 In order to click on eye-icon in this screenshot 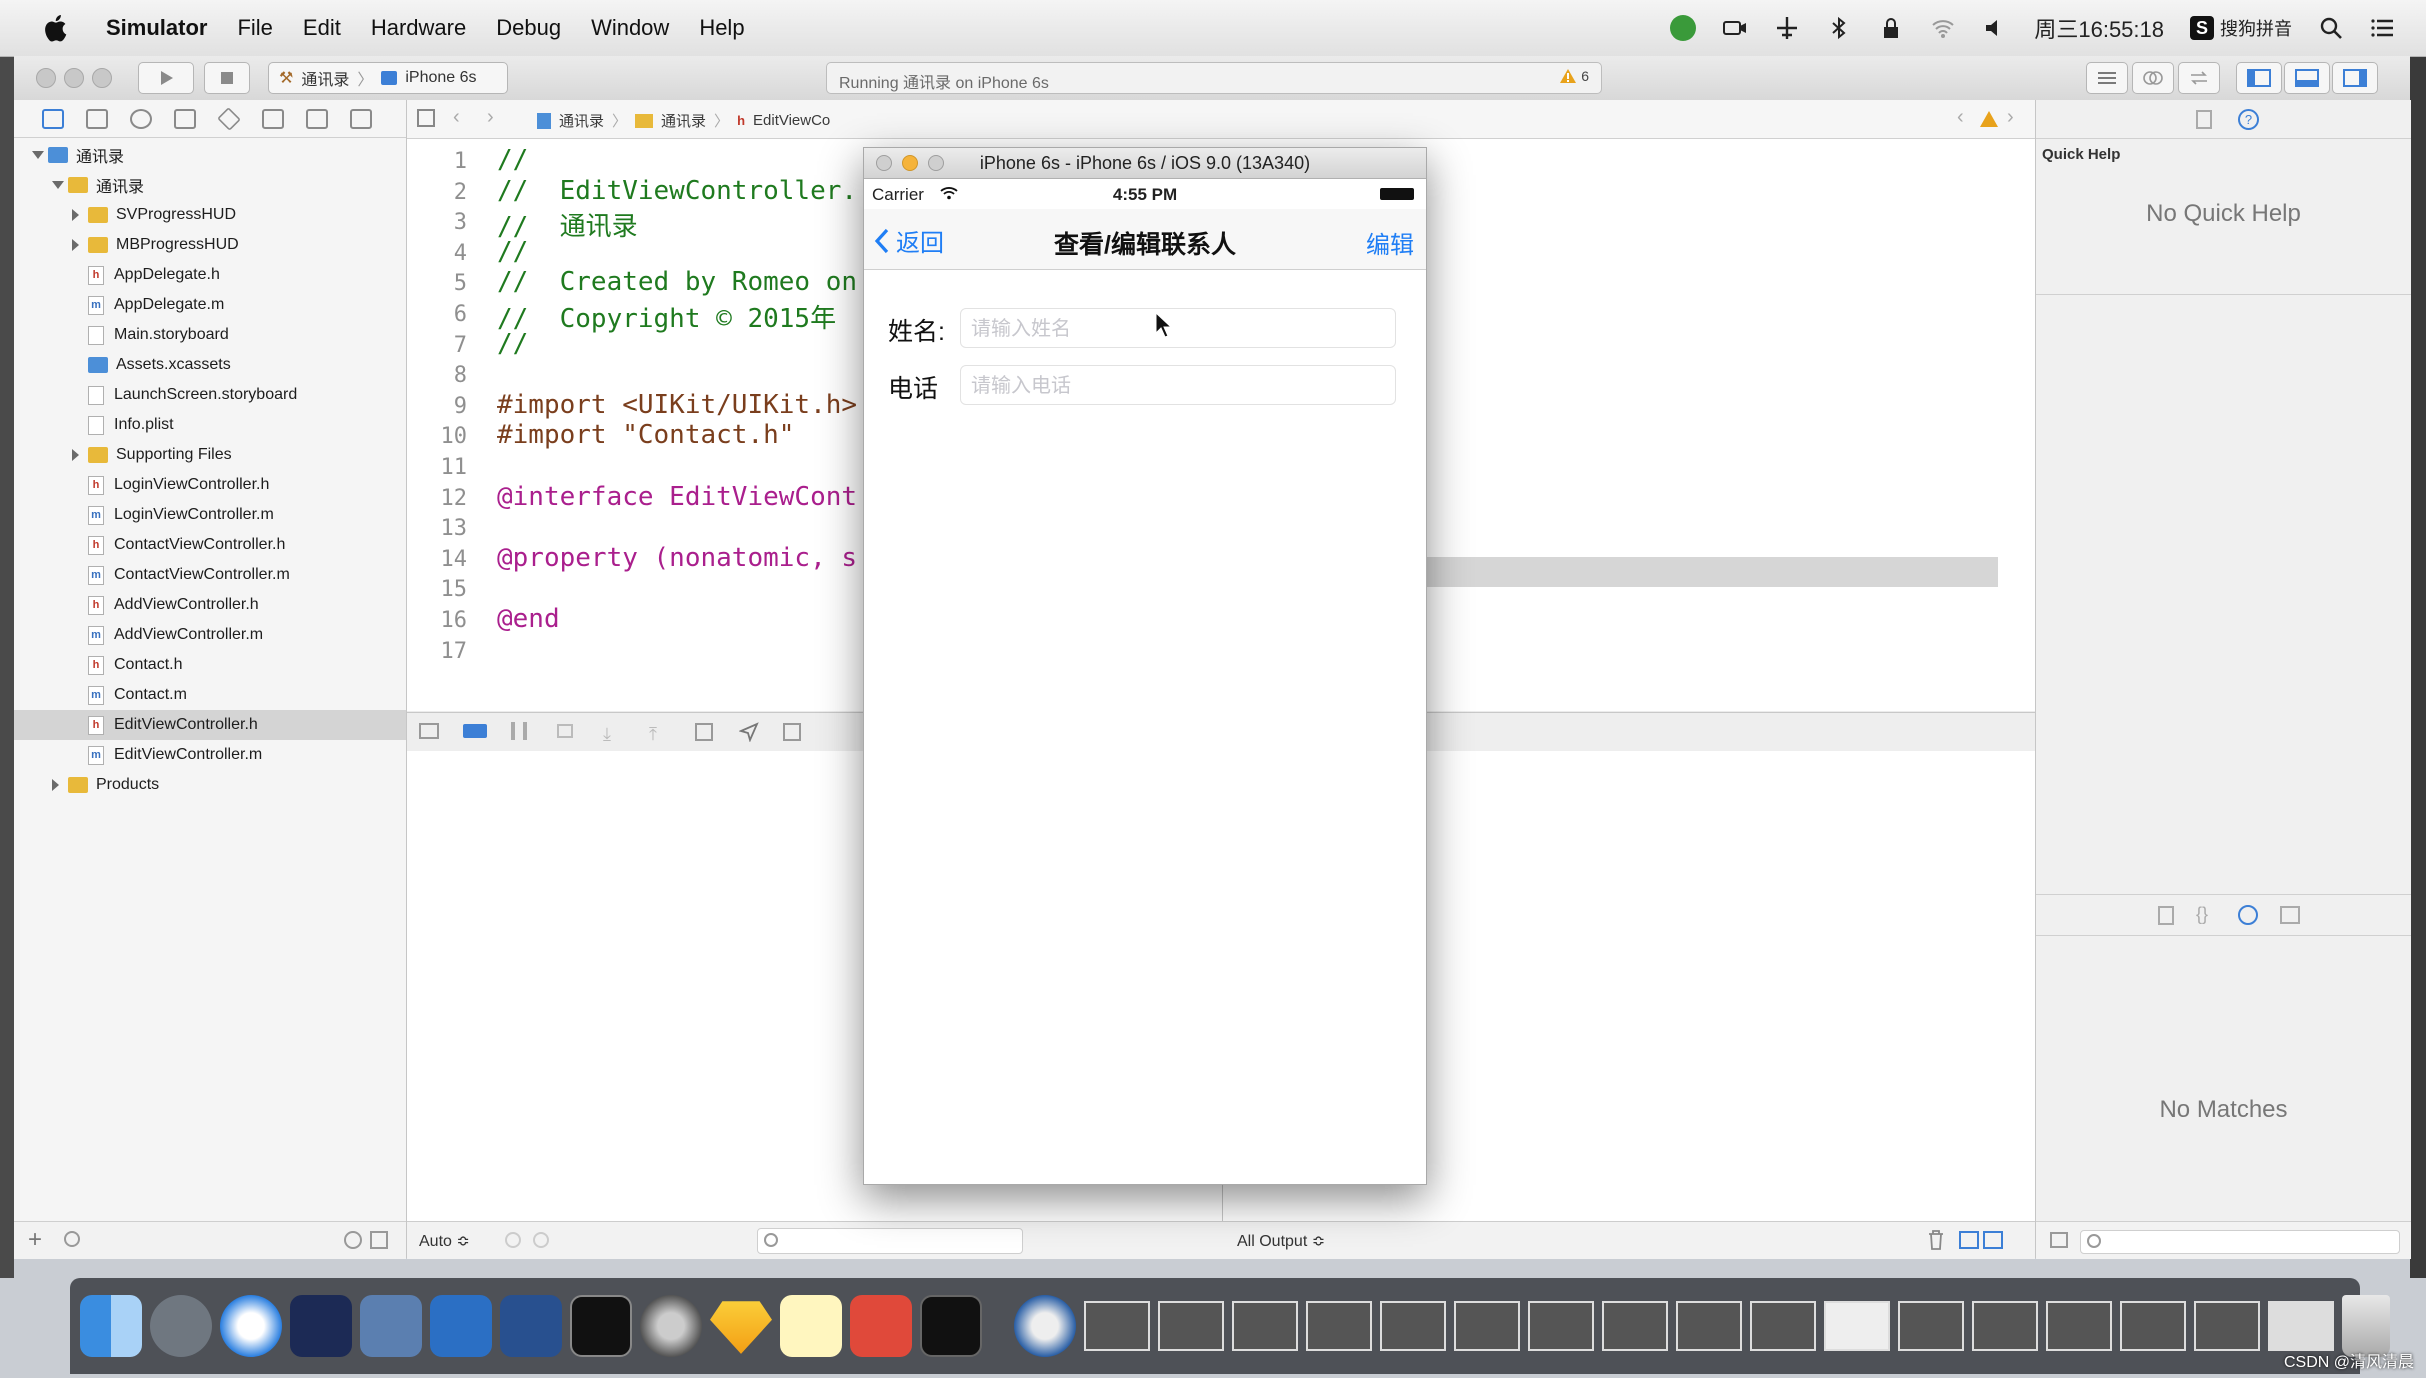, I will do `click(513, 1240)`.